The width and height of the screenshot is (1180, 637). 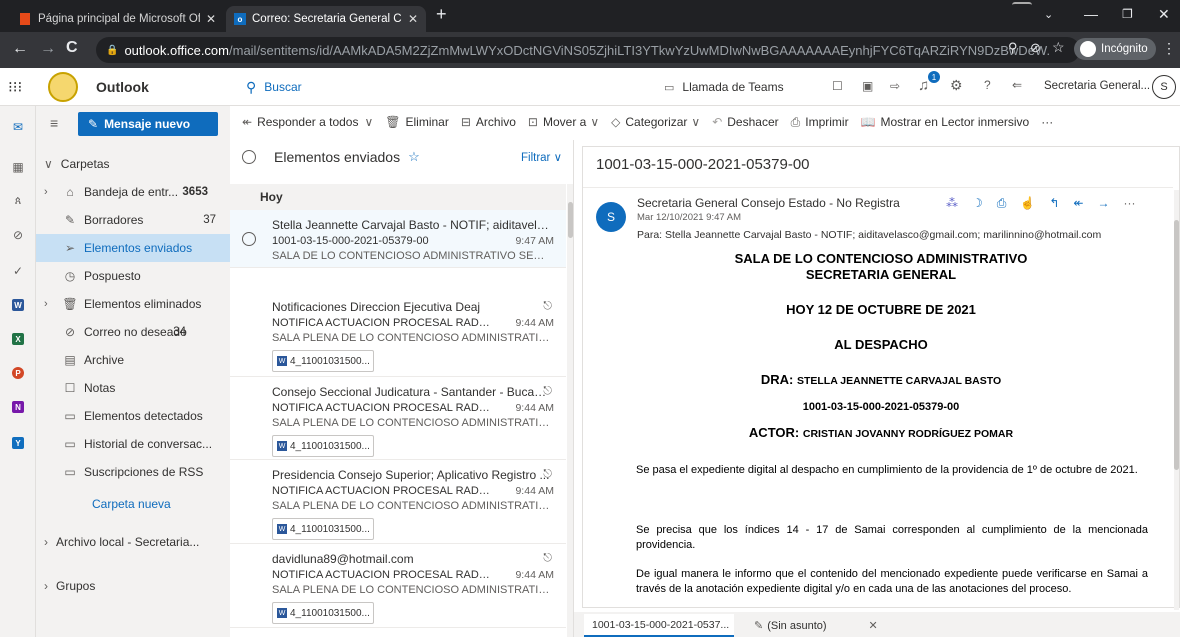 I want to click on browser-tab-mail: o Correo: Secretaria General Conse ✕, so click(x=326, y=19).